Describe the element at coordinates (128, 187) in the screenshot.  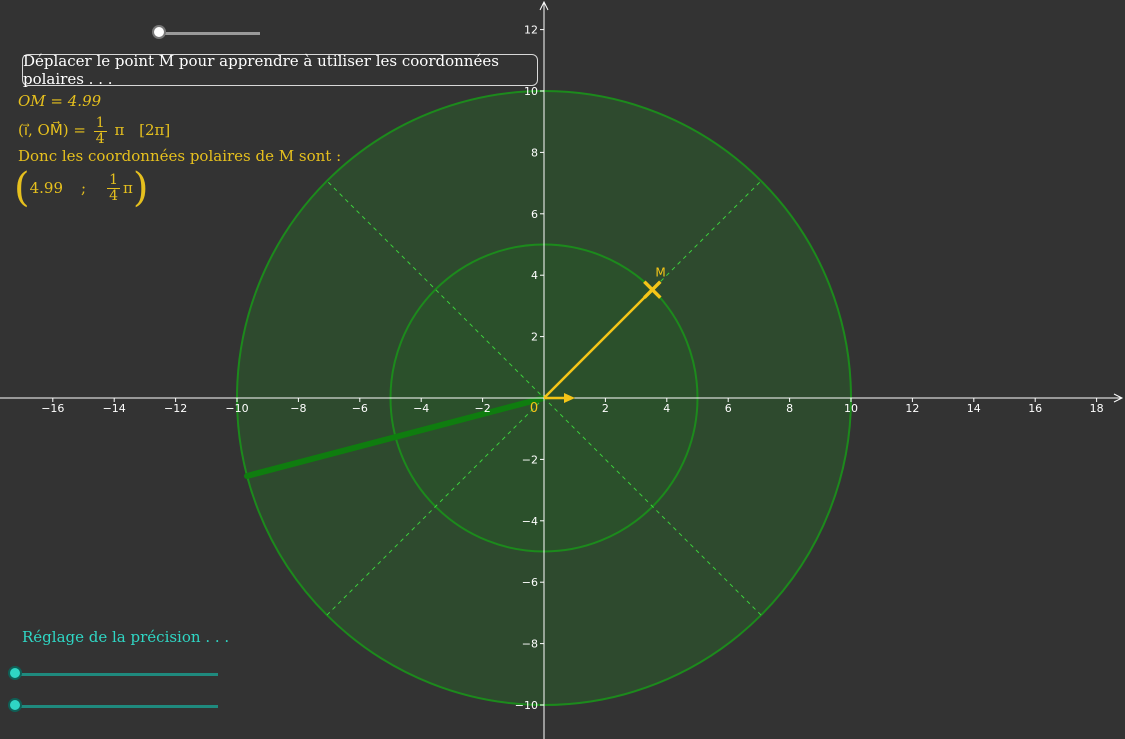
I see `coord-pi: π` at that location.